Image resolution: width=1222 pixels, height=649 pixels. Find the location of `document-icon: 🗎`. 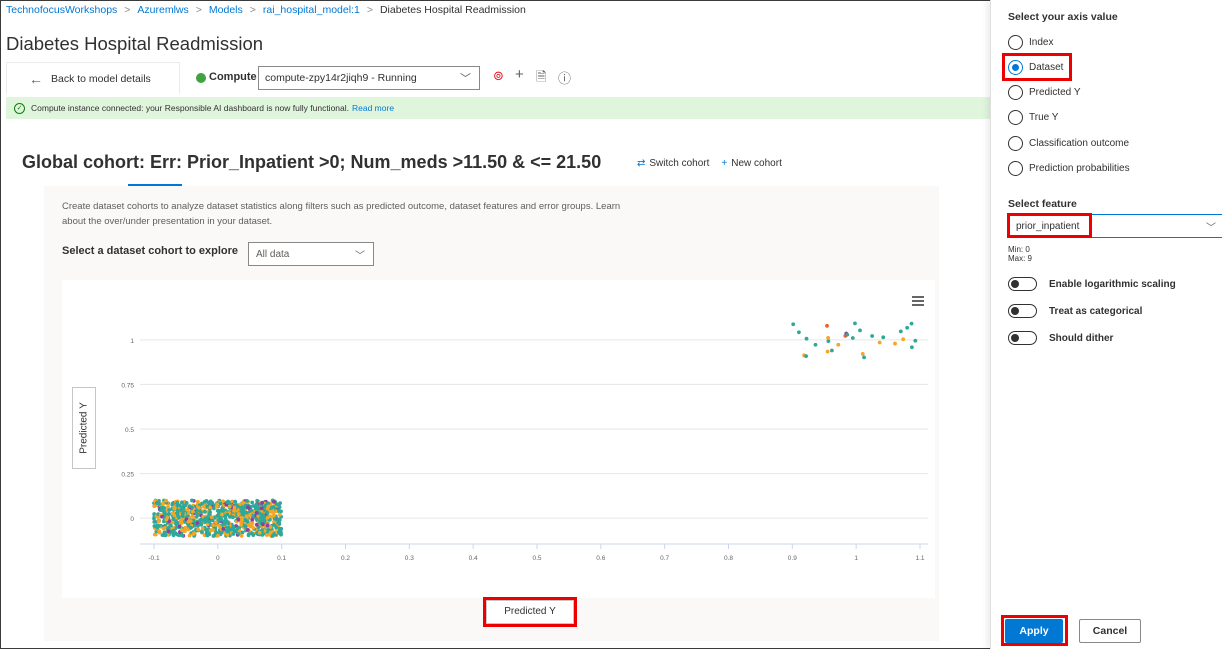

document-icon: 🗎 is located at coordinates (541, 79).